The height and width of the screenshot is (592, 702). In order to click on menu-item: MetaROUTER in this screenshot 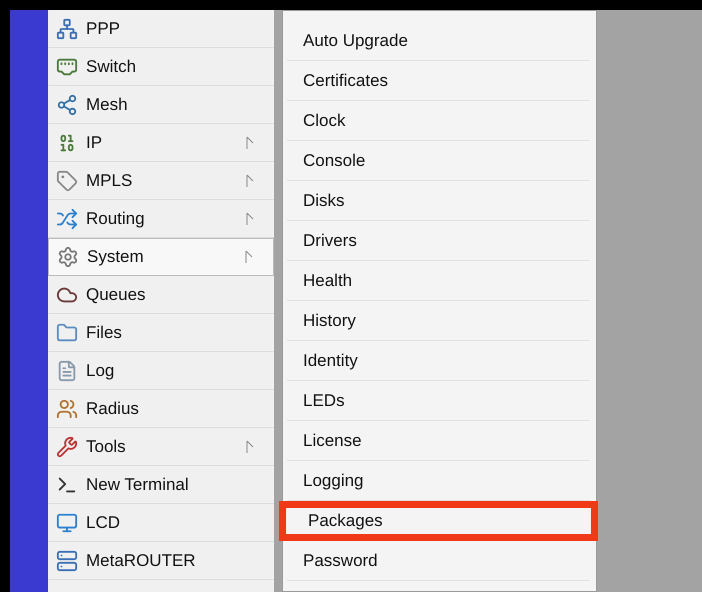, I will do `click(161, 561)`.